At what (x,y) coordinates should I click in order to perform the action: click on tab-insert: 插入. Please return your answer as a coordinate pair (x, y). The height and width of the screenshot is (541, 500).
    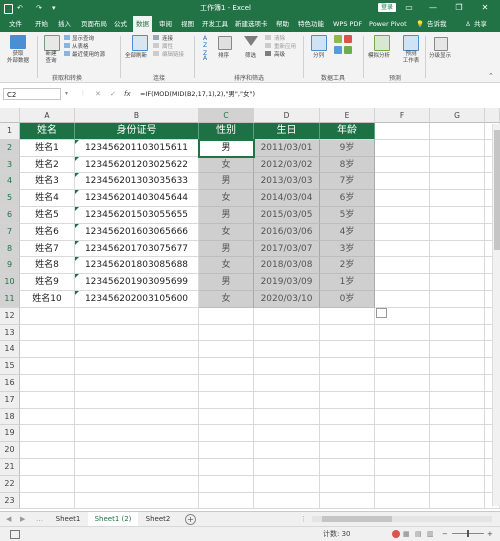
    Looking at the image, I should click on (64, 24).